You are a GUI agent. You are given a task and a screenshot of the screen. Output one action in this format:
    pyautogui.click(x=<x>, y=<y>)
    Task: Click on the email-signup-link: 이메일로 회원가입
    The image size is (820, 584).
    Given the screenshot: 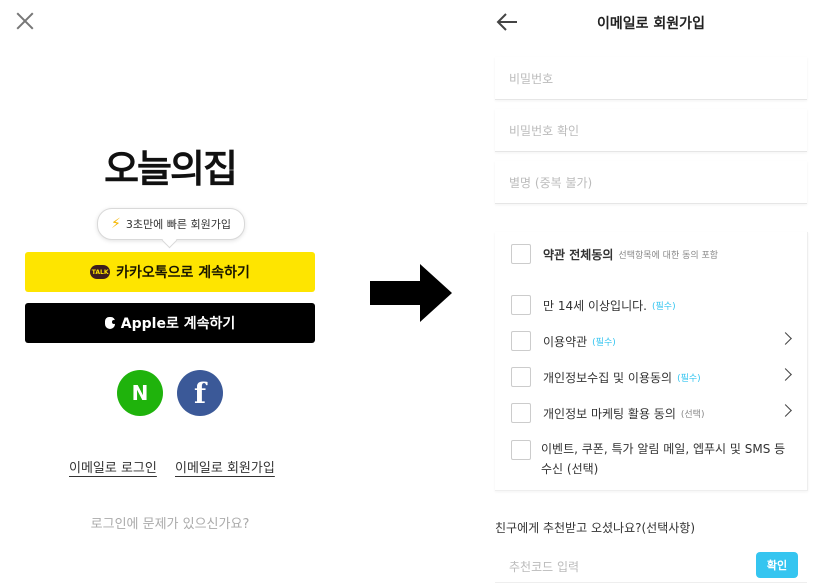 What is the action you would take?
    pyautogui.click(x=225, y=466)
    